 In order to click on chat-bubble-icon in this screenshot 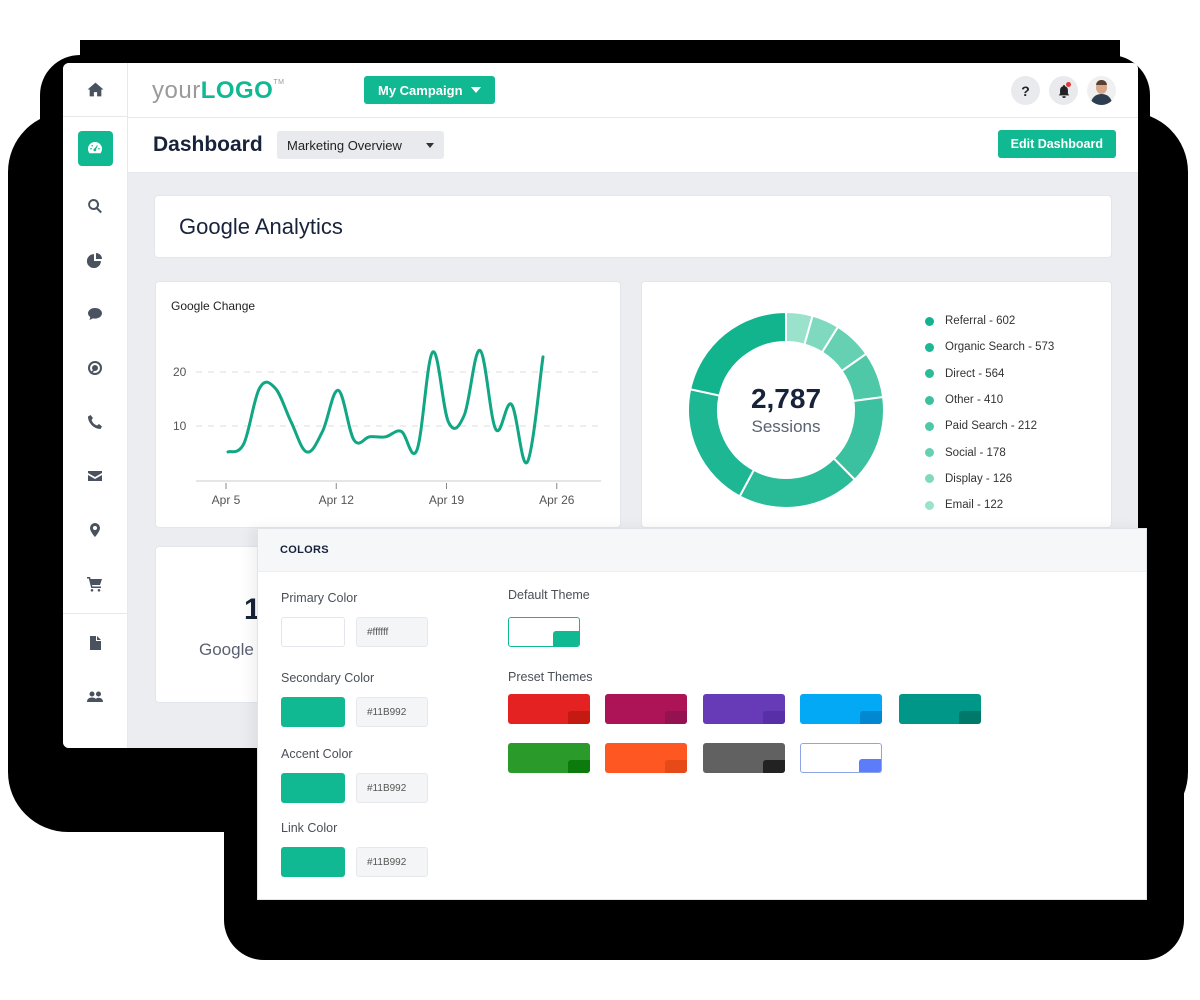, I will do `click(95, 314)`.